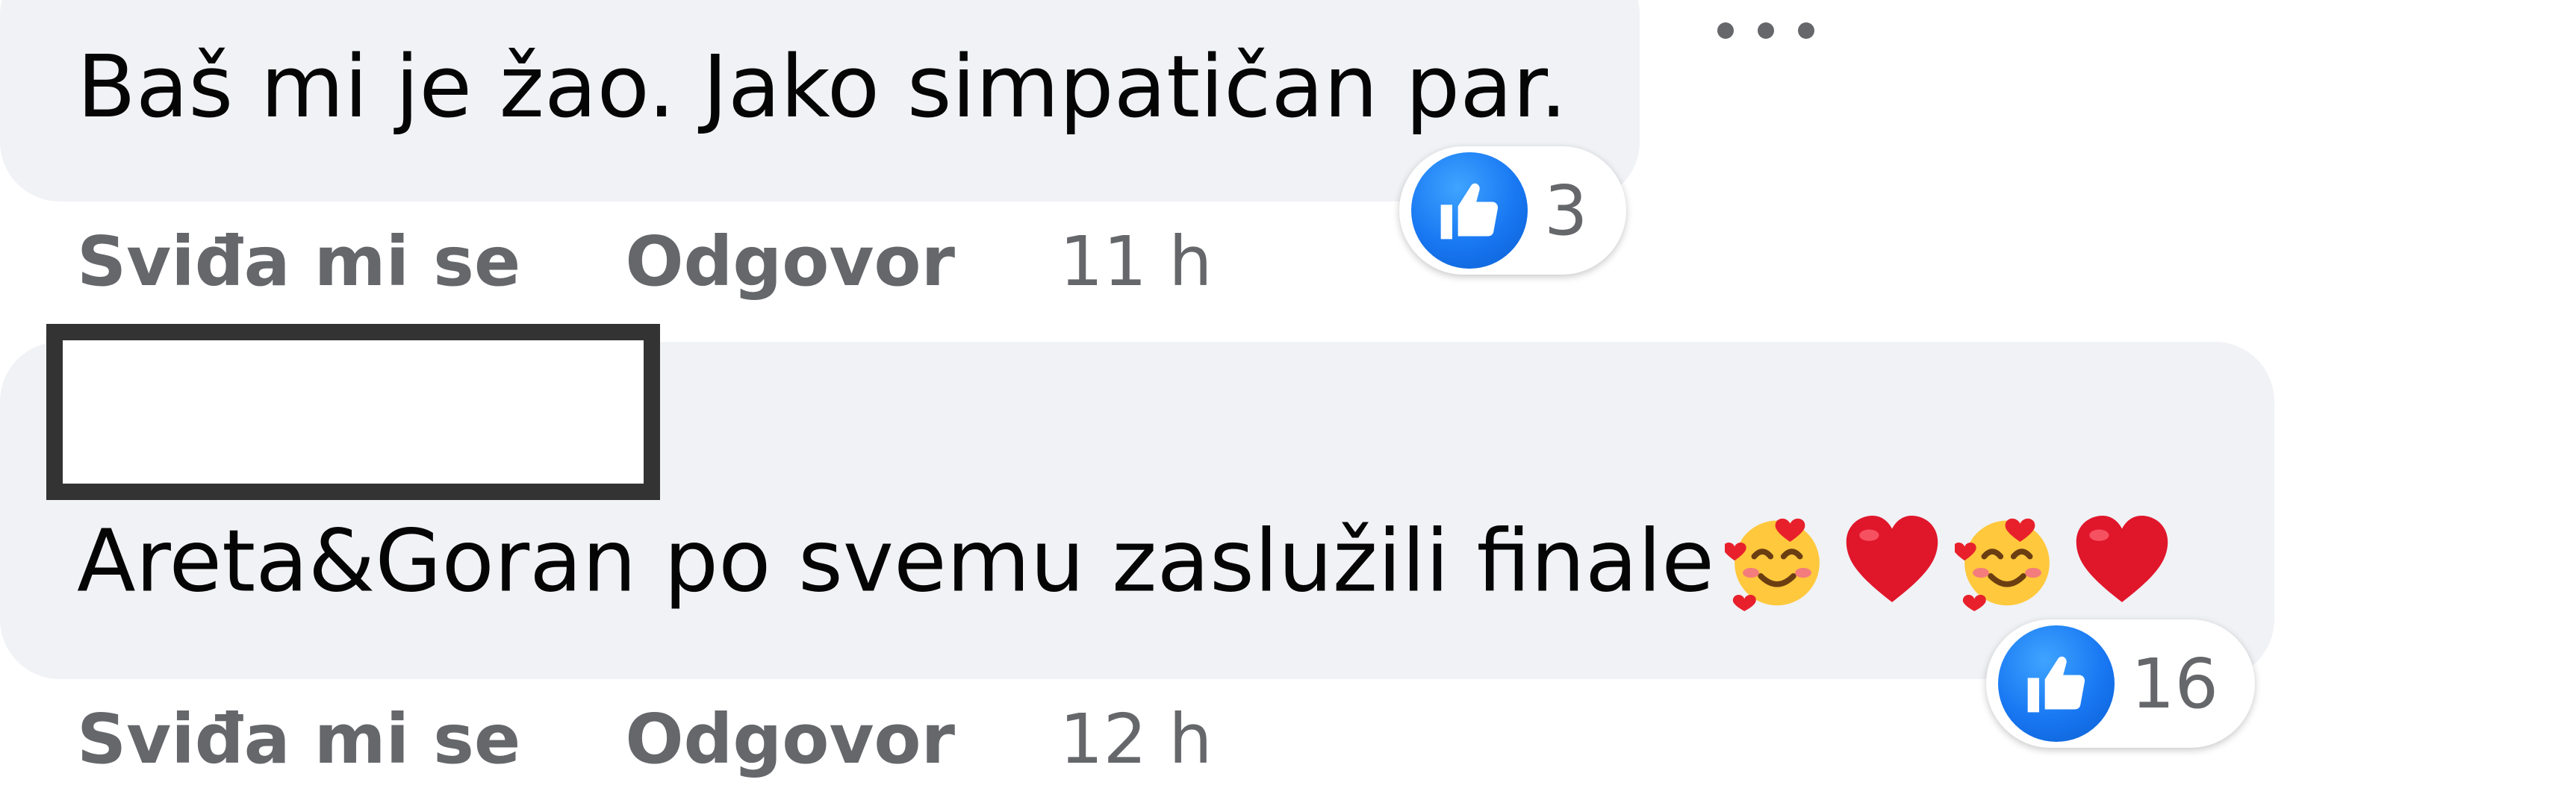 This screenshot has width=2576, height=806. Describe the element at coordinates (1566, 211) in the screenshot. I see `reaction-count: 3` at that location.